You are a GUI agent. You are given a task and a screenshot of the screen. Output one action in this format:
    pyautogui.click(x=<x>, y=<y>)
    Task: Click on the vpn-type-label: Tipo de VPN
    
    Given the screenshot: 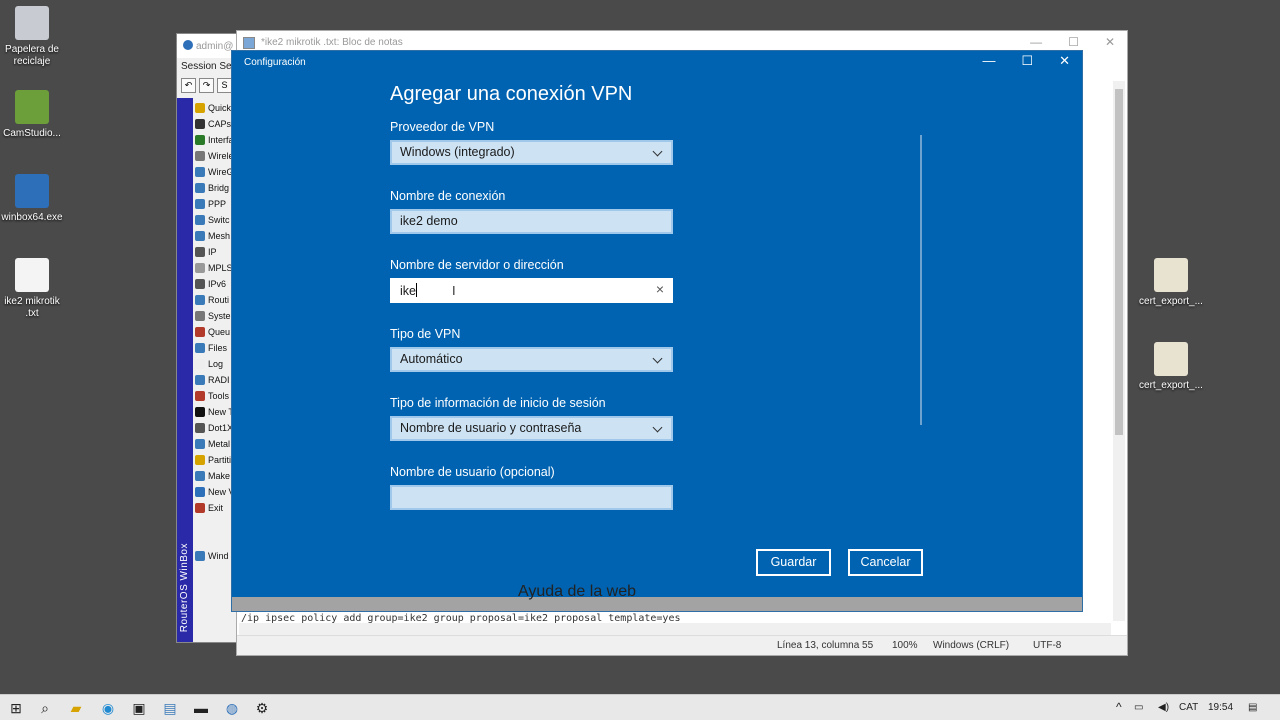 What is the action you would take?
    pyautogui.click(x=425, y=334)
    